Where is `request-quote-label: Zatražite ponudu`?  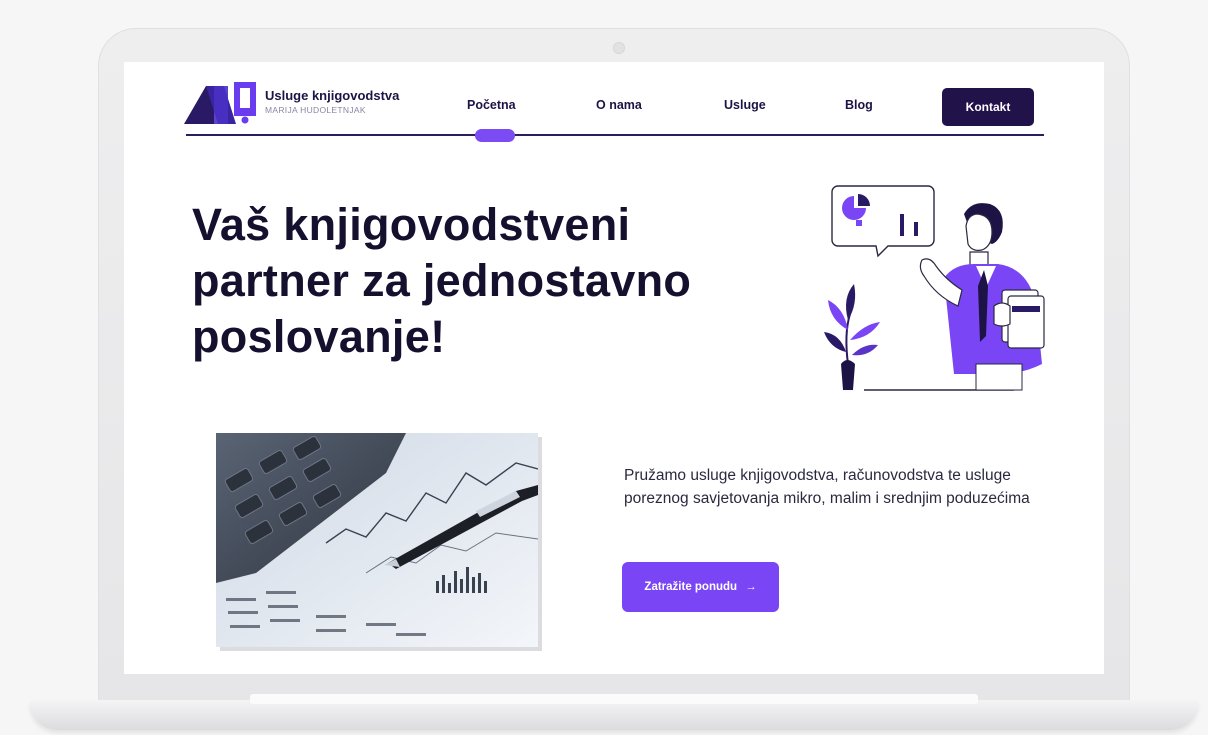
request-quote-label: Zatražite ponudu is located at coordinates (691, 587).